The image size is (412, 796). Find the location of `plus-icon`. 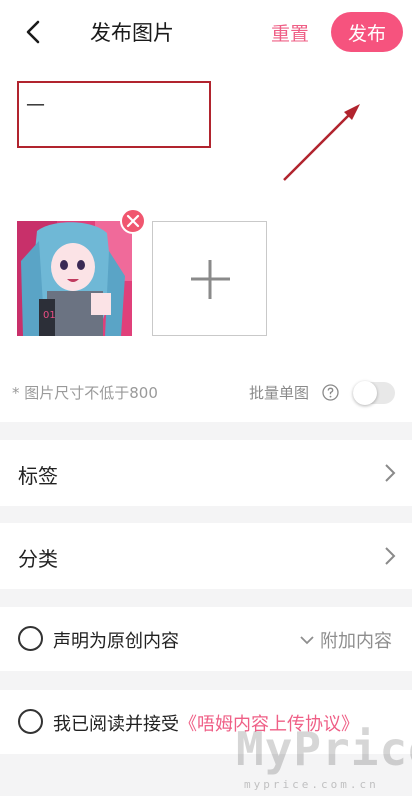

plus-icon is located at coordinates (210, 279).